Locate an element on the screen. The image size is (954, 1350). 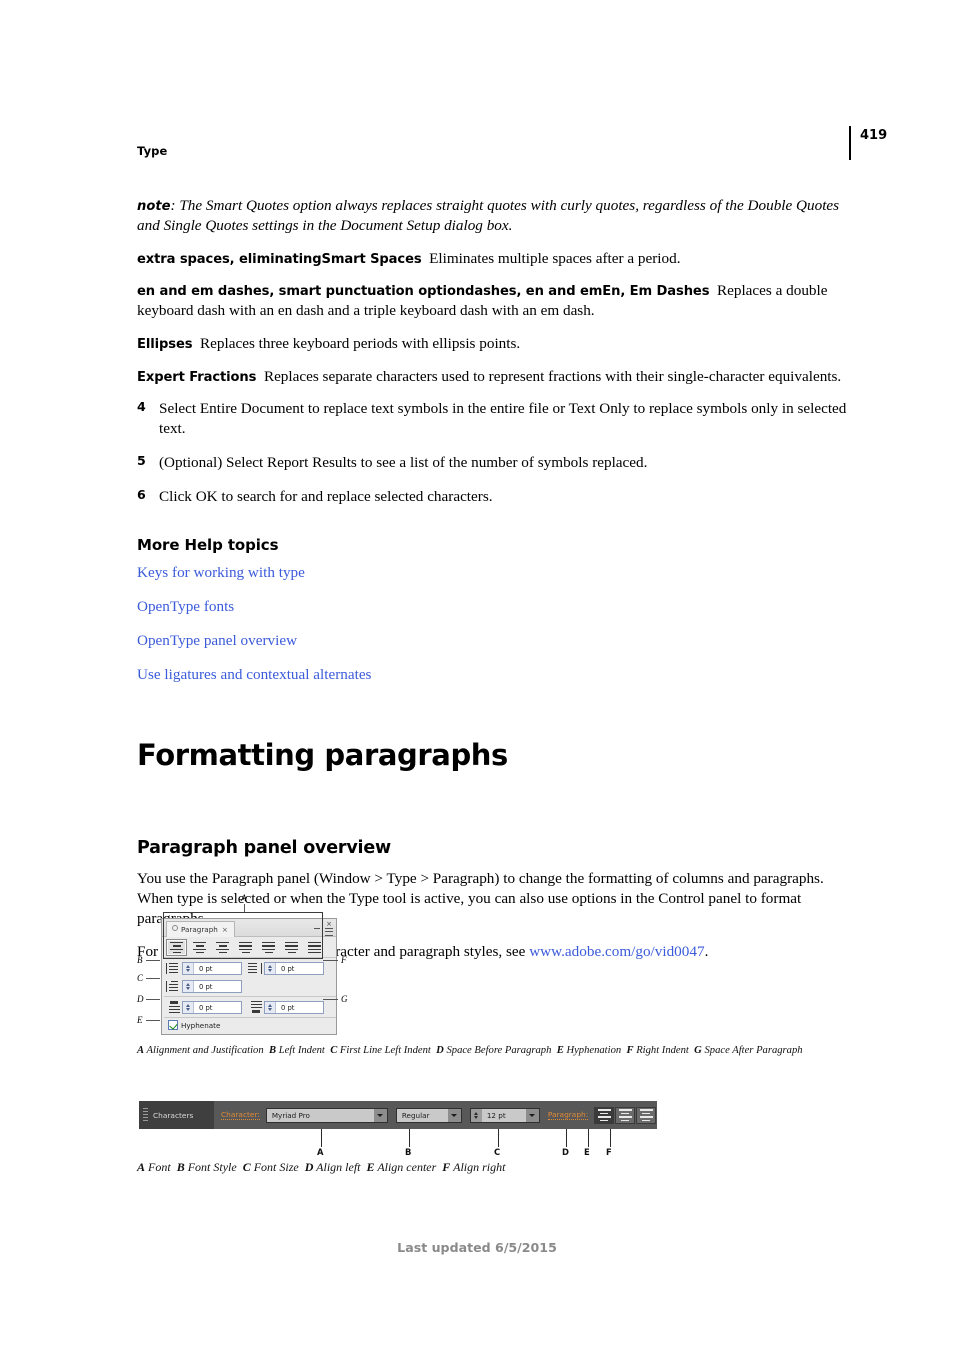
cap-label: Align center is located at coordinates (407, 1167).